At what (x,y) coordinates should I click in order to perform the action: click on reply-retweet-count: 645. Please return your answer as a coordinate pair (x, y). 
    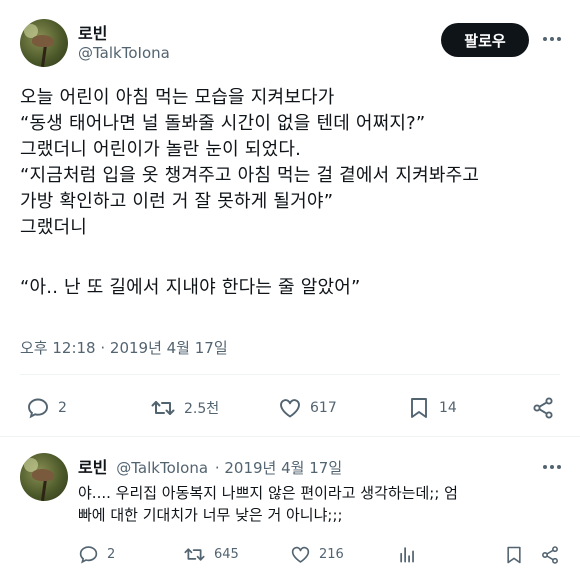
    Looking at the image, I should click on (226, 554).